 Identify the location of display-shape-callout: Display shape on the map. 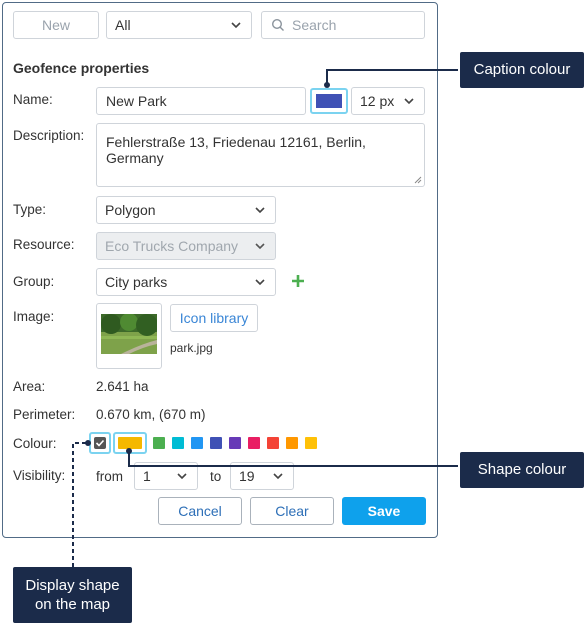
(72, 595).